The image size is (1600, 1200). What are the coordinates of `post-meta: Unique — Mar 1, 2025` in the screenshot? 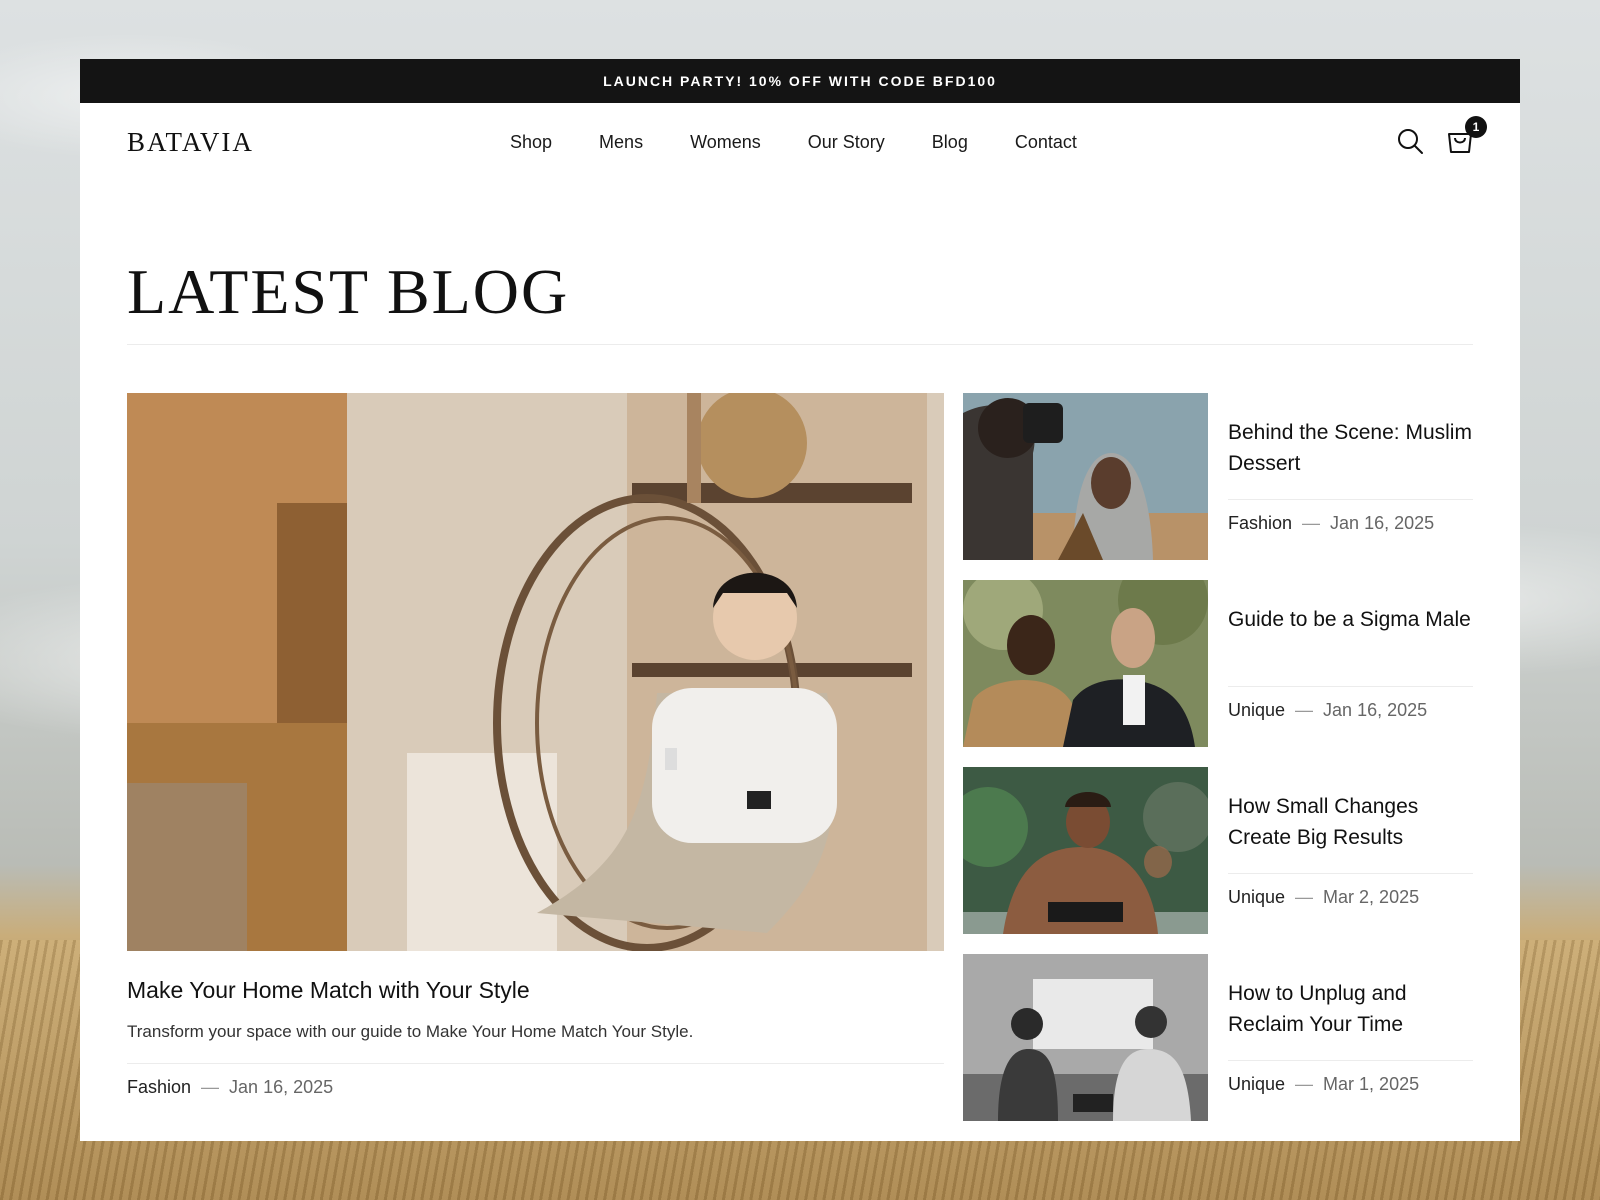 It's located at (1350, 1084).